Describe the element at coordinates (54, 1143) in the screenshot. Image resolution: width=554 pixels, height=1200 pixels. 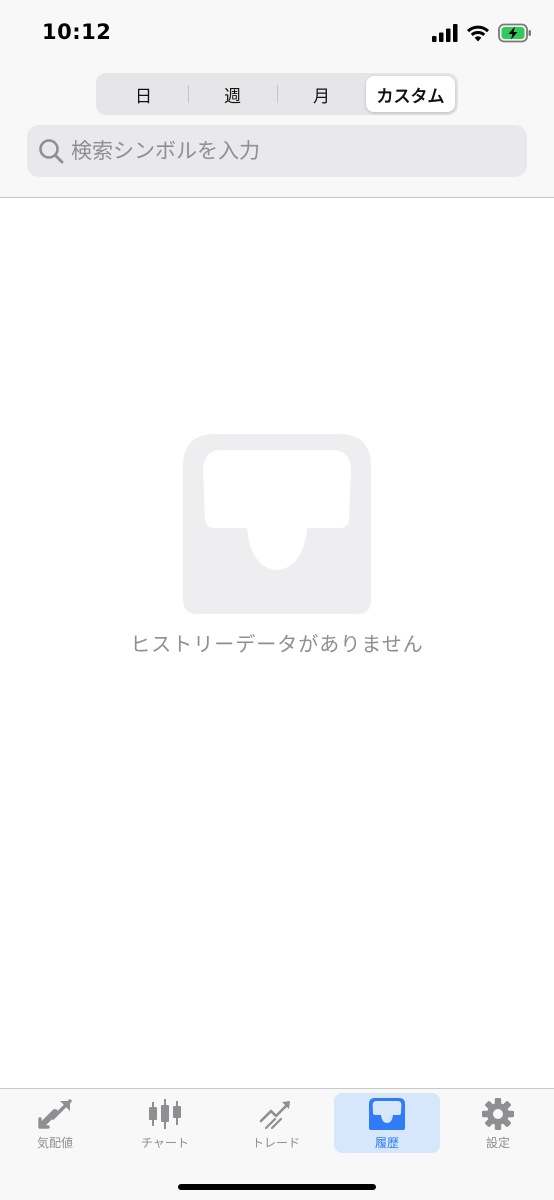
I see `tab-label: 気配値` at that location.